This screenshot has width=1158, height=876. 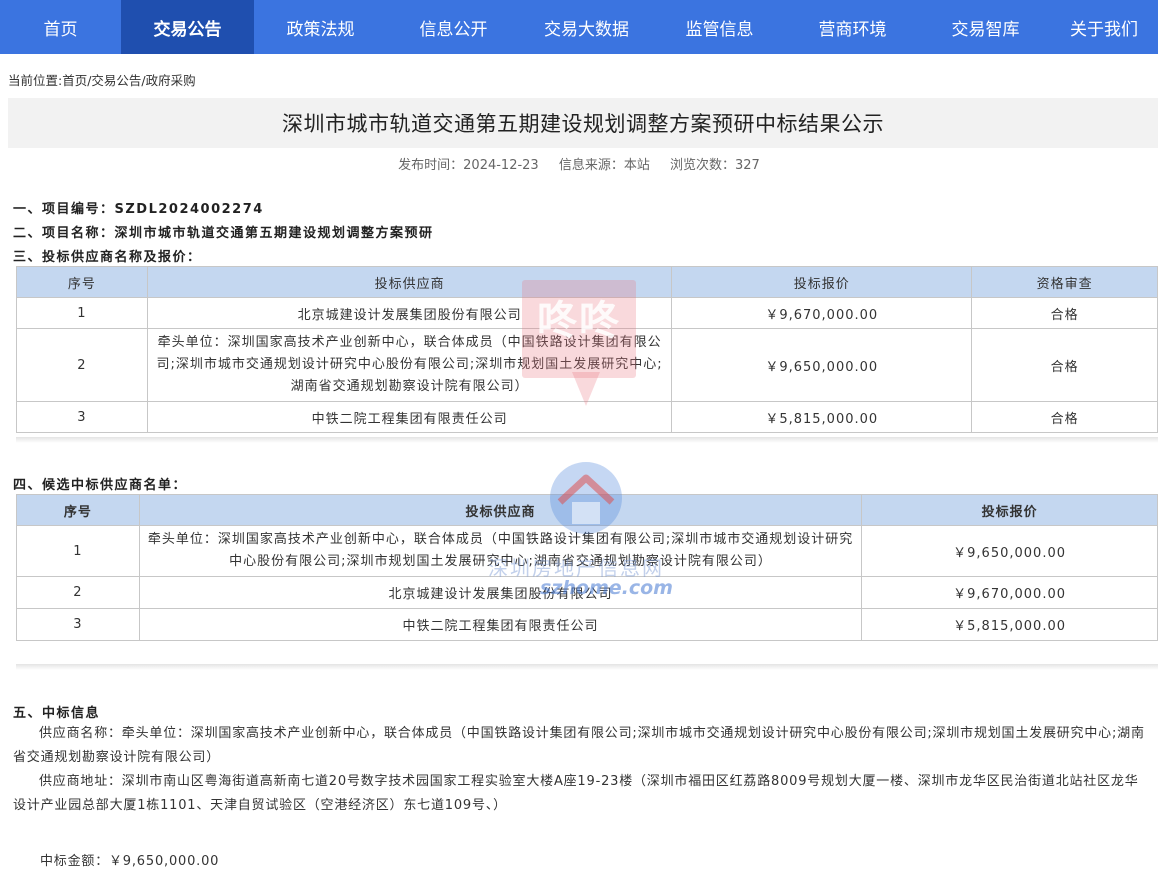 What do you see at coordinates (138, 209) in the screenshot?
I see `project-number: 一、项目编号：SZDL2024002274` at bounding box center [138, 209].